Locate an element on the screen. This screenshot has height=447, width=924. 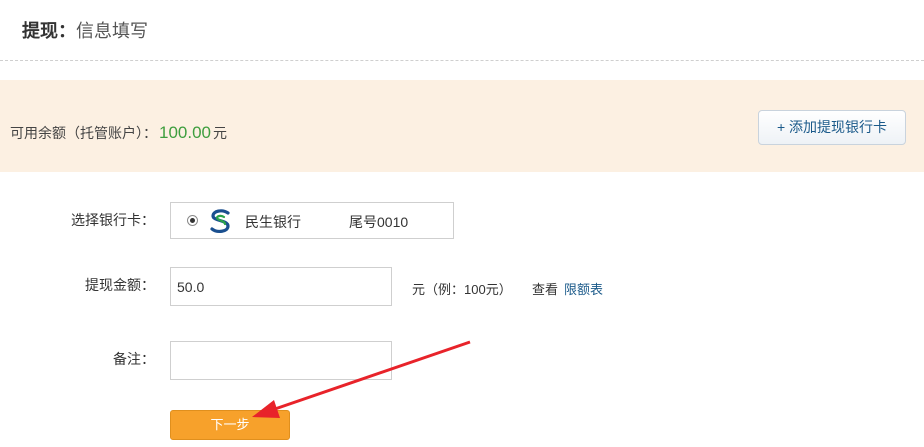
balance-label: 可用余额（托管账户）： is located at coordinates (83, 133).